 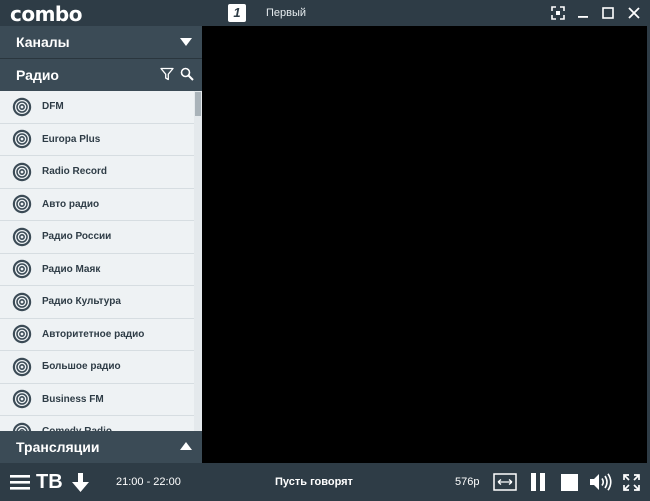 What do you see at coordinates (286, 13) in the screenshot?
I see `channel-name: Первый` at bounding box center [286, 13].